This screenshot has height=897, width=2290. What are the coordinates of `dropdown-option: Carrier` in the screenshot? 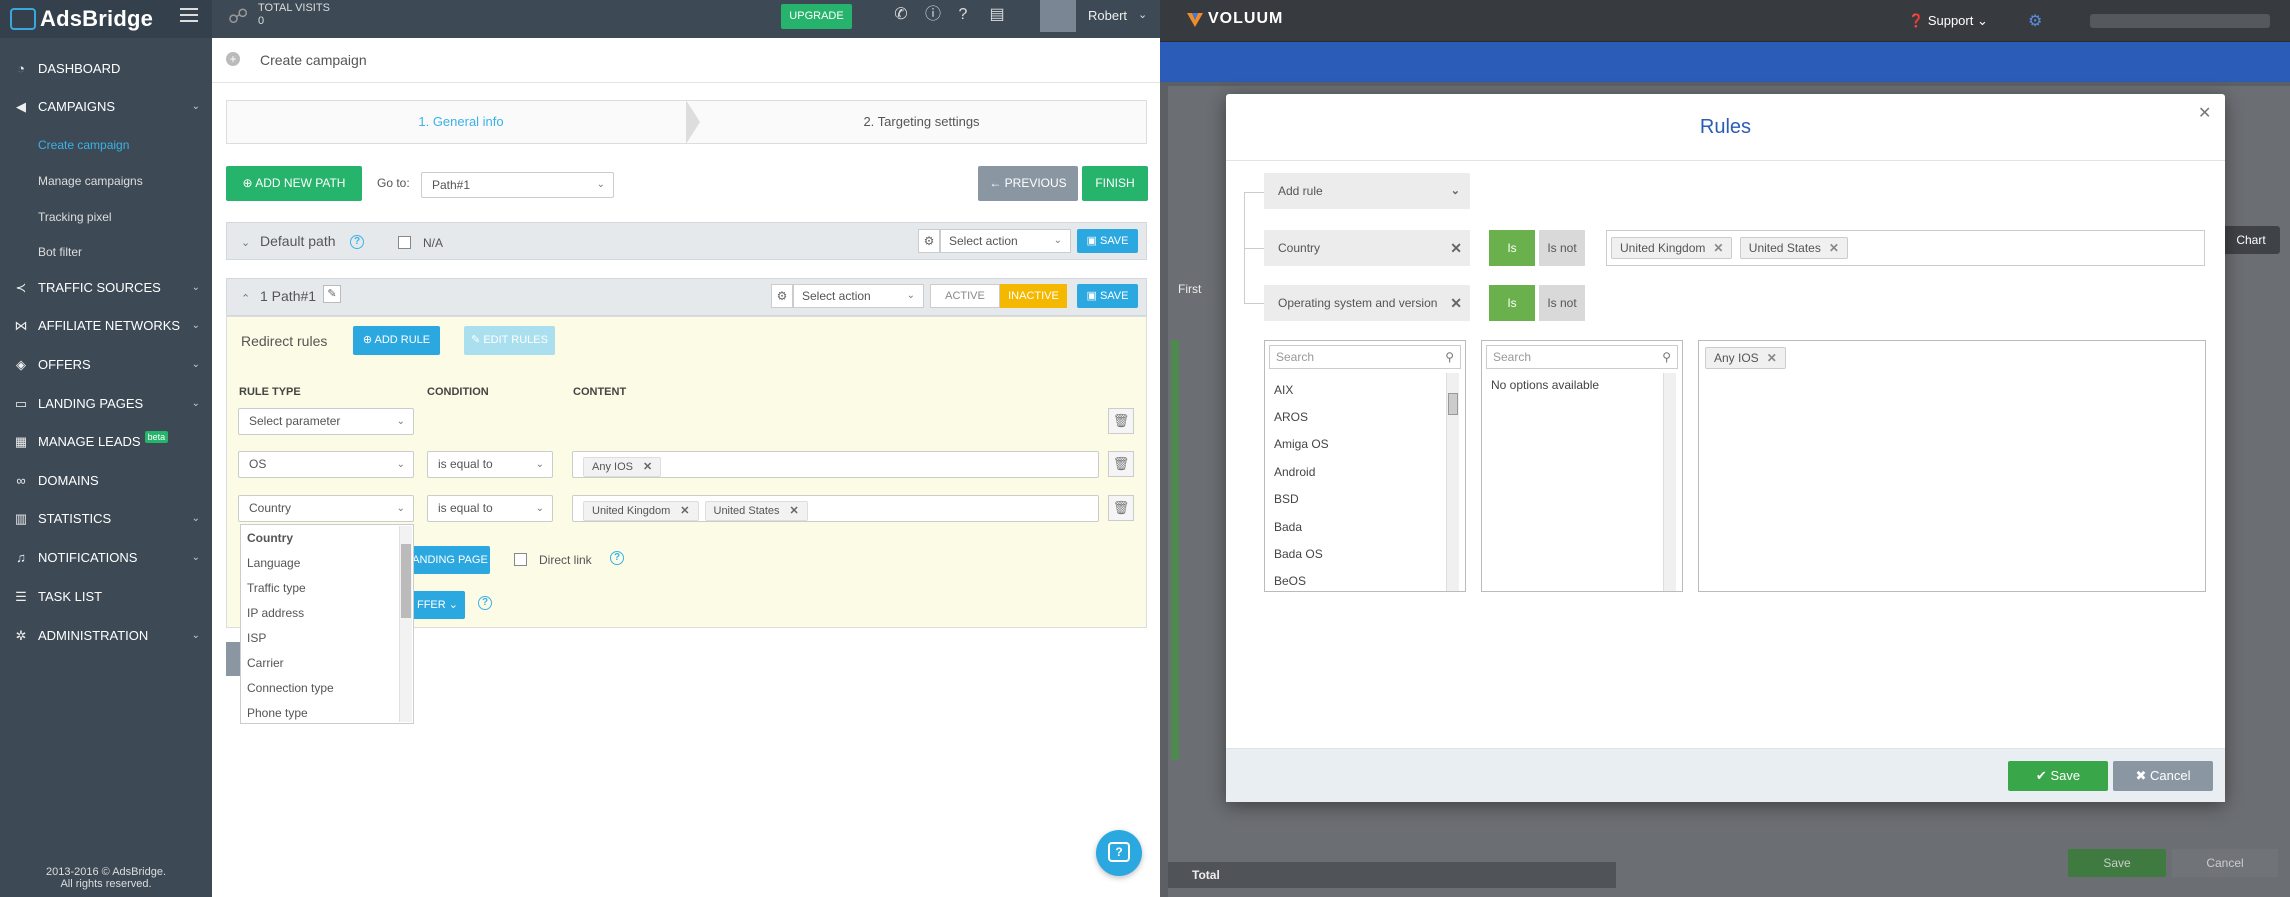 It's located at (265, 663).